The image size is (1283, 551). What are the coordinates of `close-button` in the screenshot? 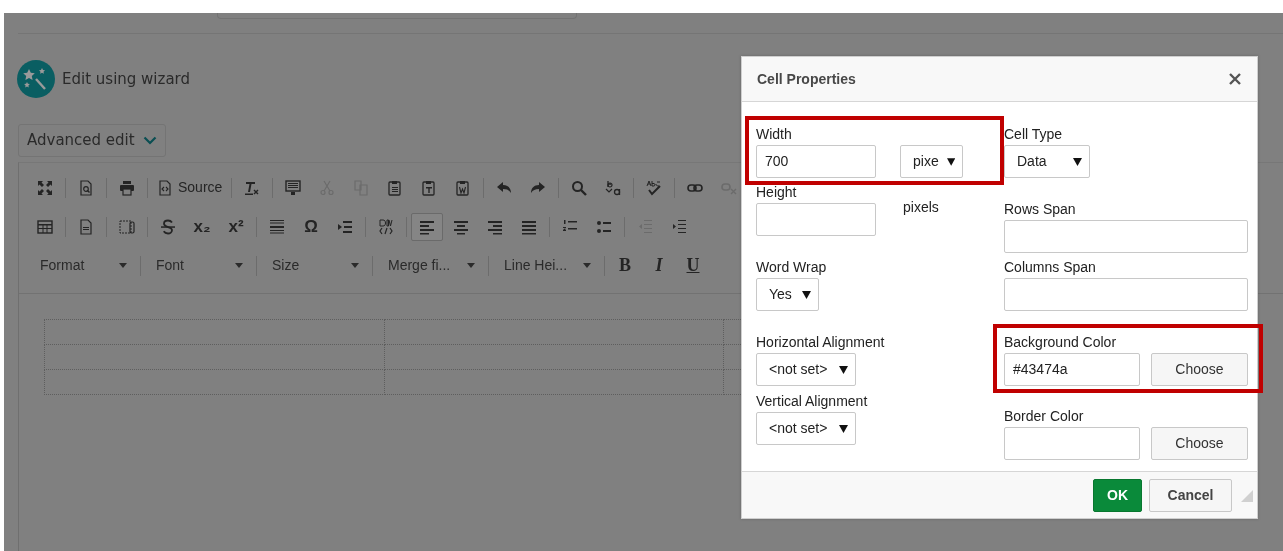 It's located at (1235, 79).